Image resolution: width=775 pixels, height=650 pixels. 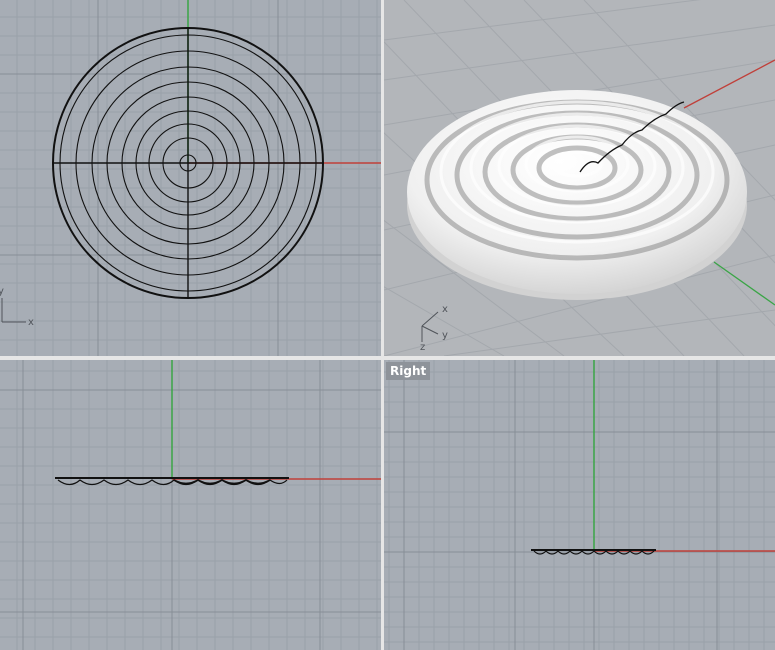 What do you see at coordinates (577, 195) in the screenshot?
I see `spiral-surface` at bounding box center [577, 195].